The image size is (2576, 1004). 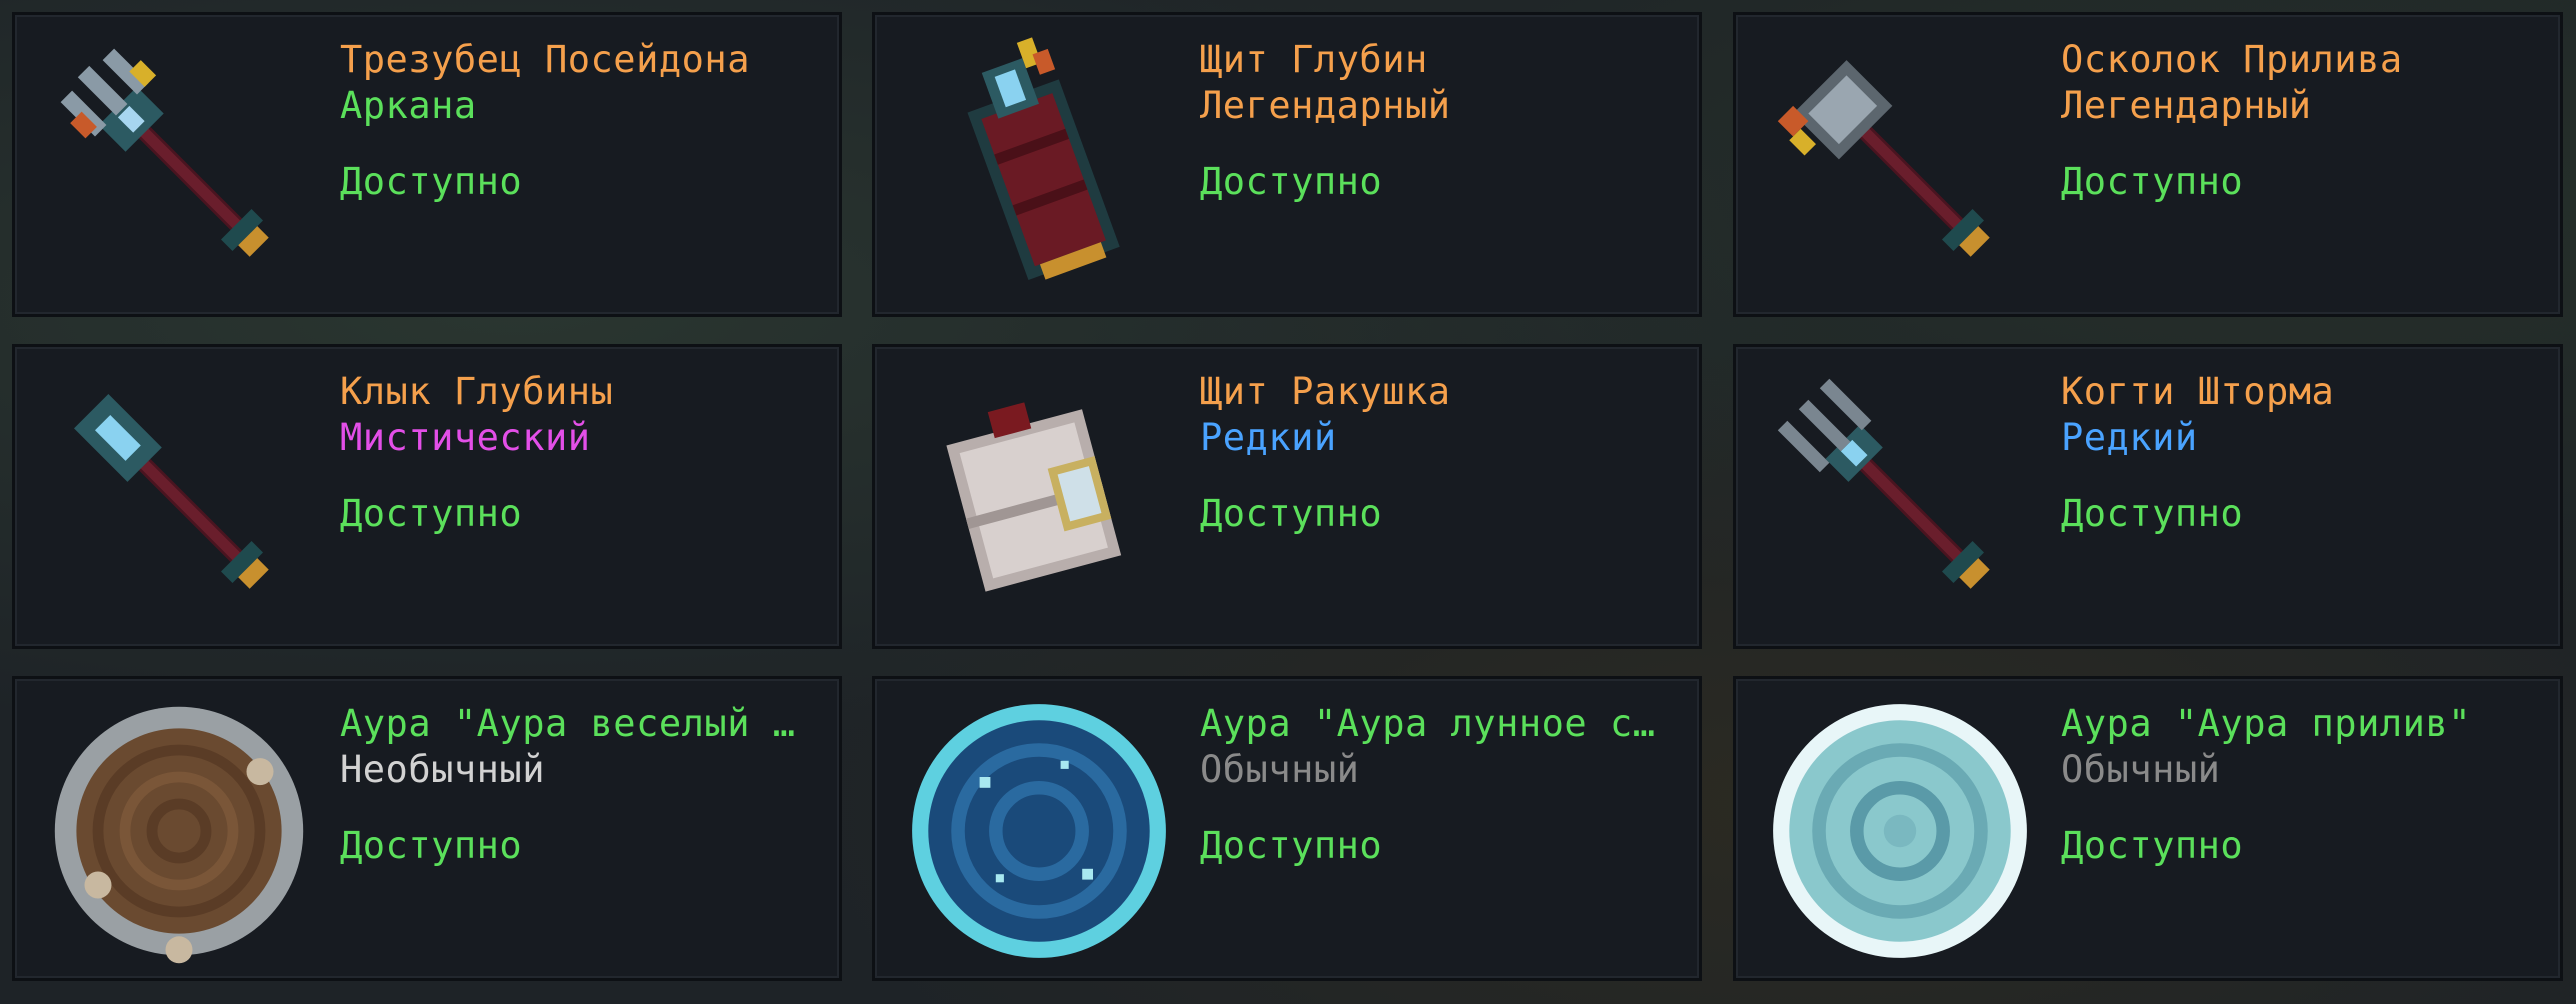 I want to click on item-name: Щит Ракушка, so click(x=1325, y=391).